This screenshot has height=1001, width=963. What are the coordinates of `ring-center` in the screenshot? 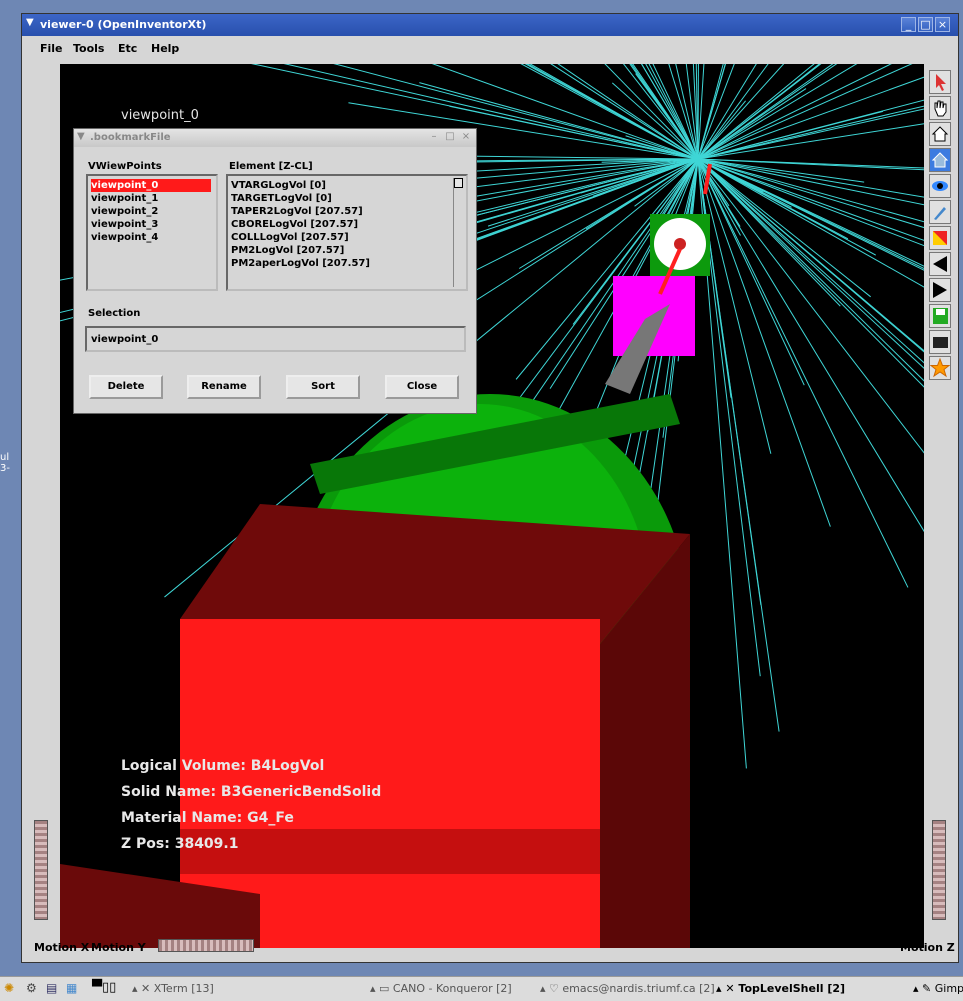 It's located at (680, 244).